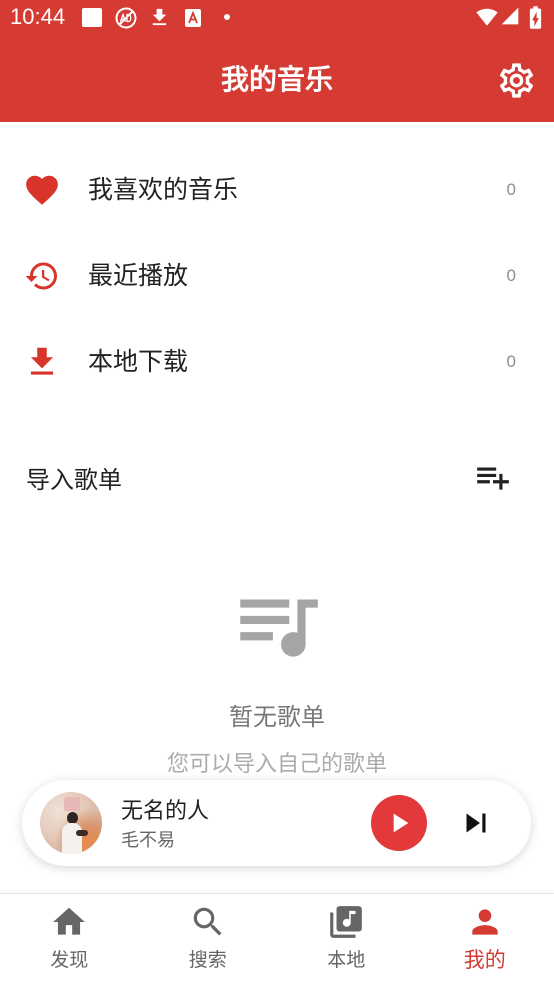  I want to click on page-title: 我的音乐, so click(276, 79).